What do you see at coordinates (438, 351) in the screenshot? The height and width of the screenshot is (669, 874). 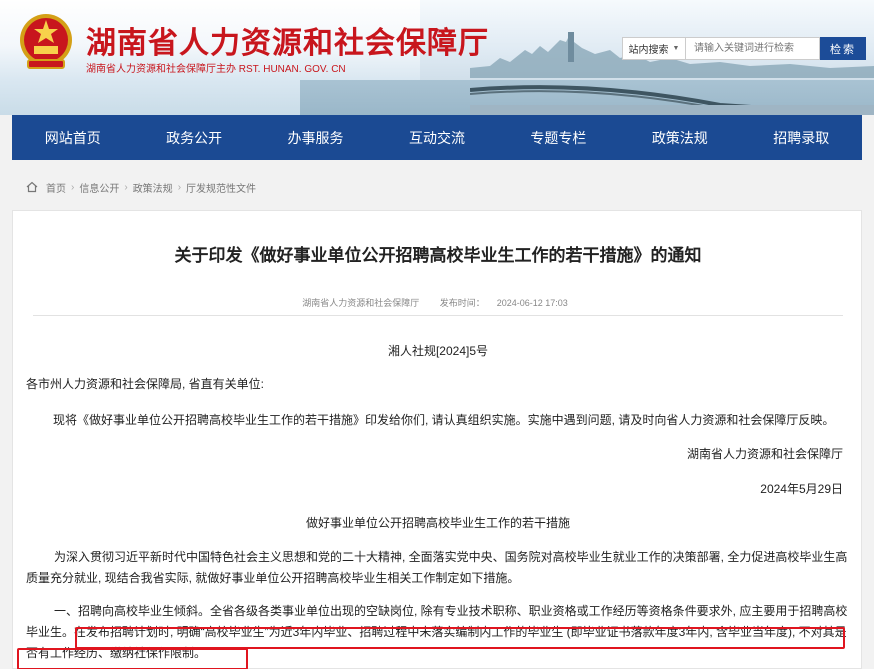 I see `document-number: 湘人社规[2024]5号` at bounding box center [438, 351].